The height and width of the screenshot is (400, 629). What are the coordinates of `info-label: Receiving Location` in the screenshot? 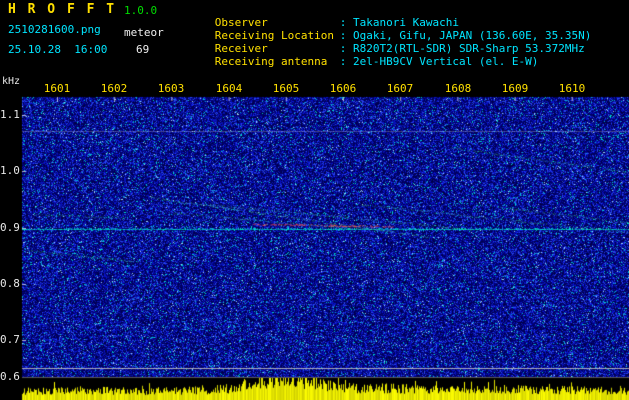 It's located at (274, 35).